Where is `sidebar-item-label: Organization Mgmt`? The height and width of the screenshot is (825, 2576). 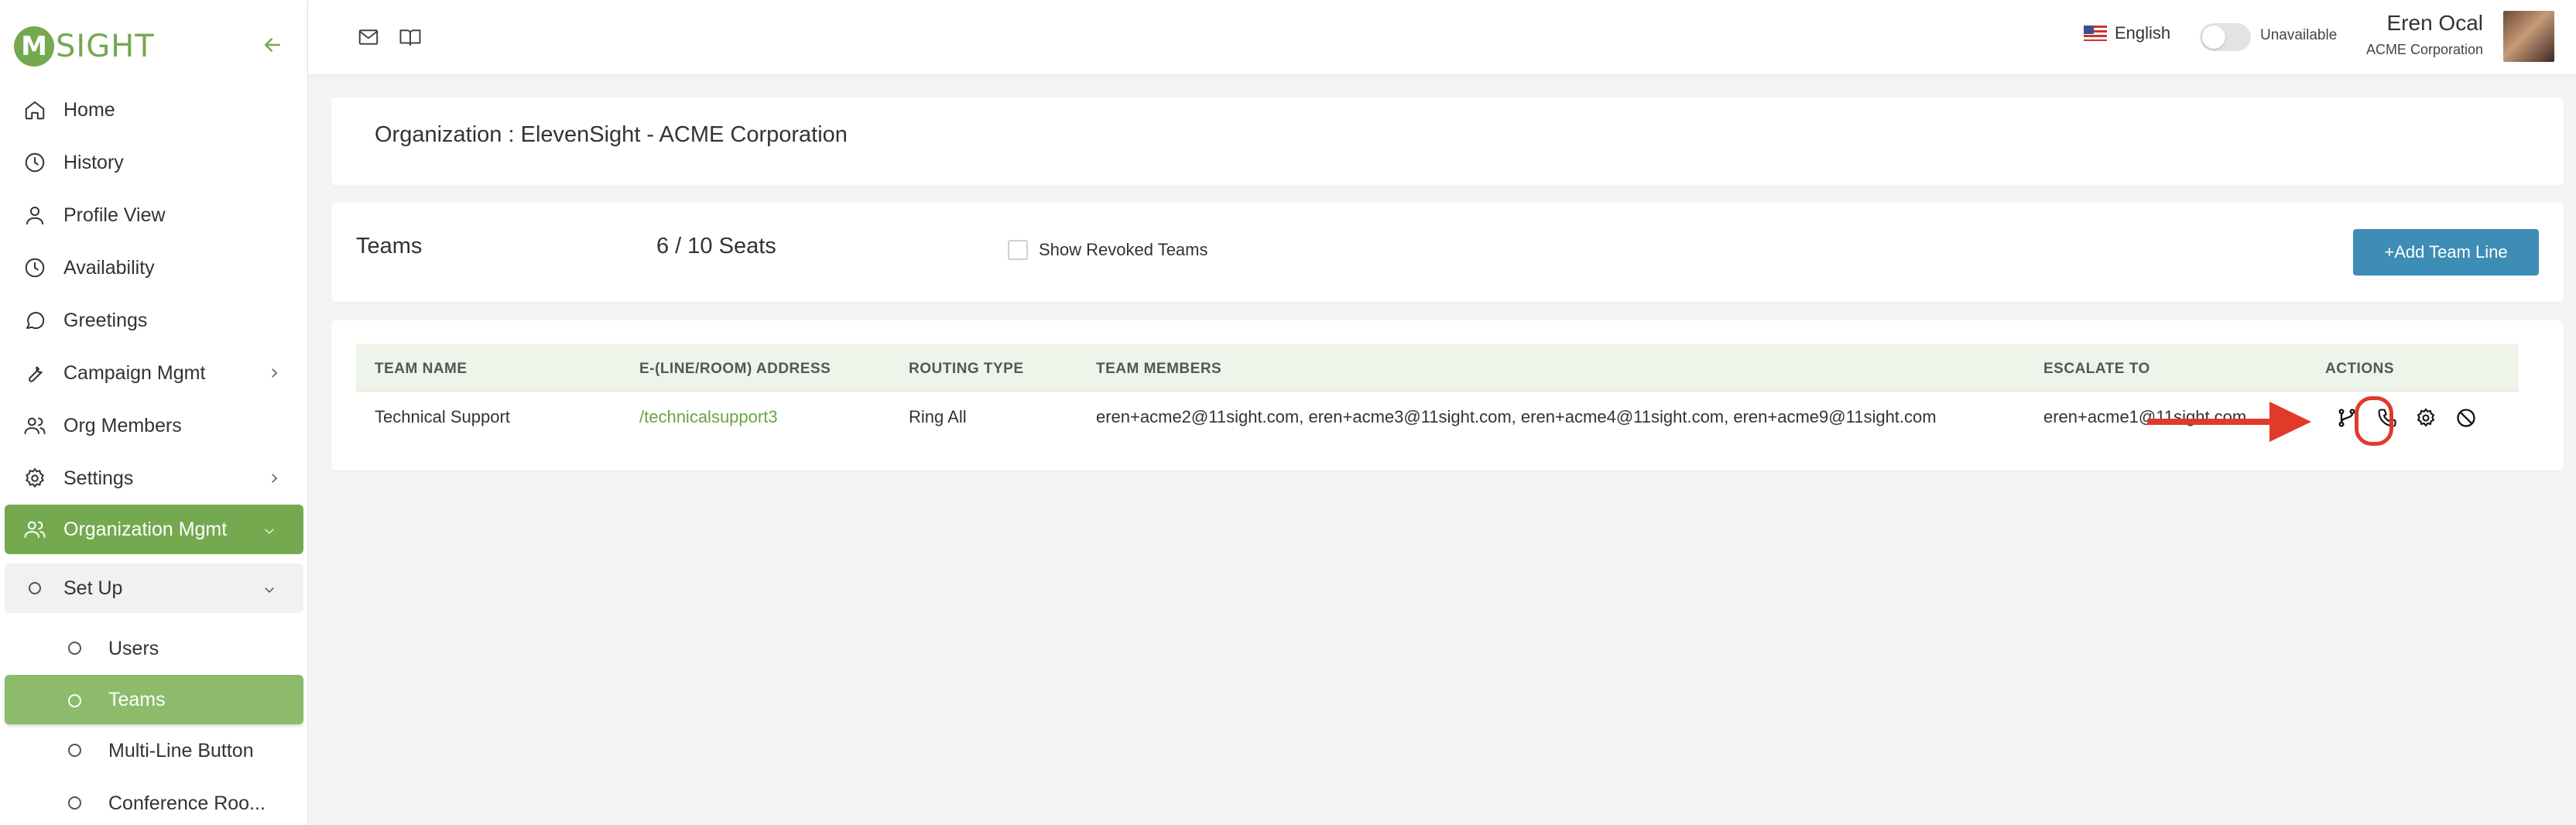 sidebar-item-label: Organization Mgmt is located at coordinates (145, 529).